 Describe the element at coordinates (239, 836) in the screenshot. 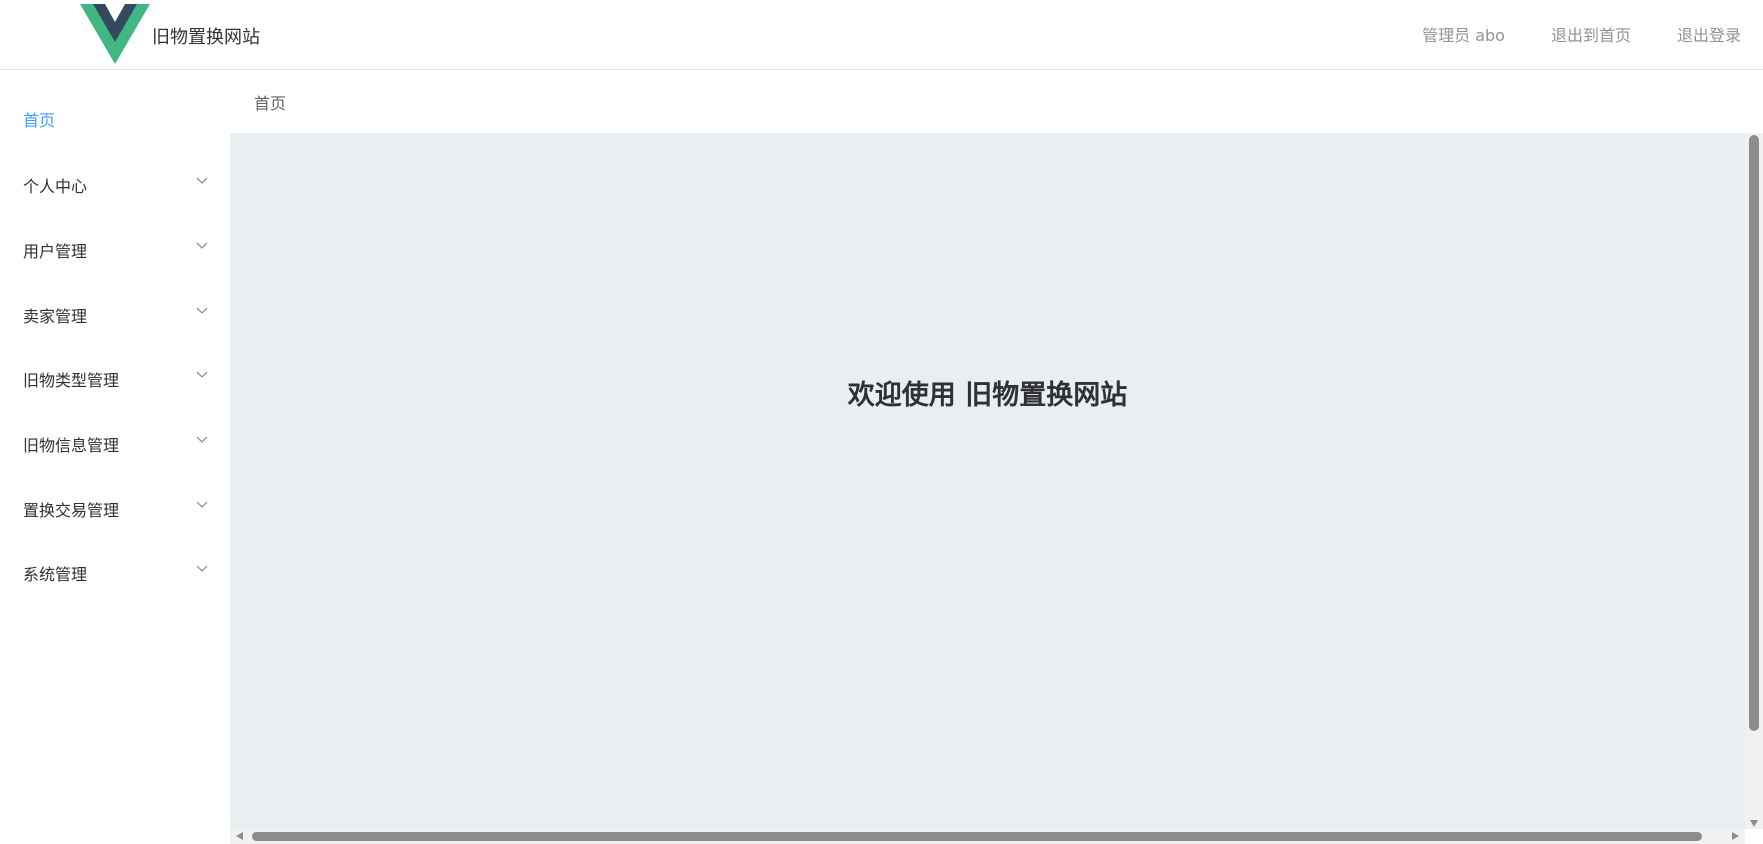

I see `scroll-left-arrow-icon` at that location.